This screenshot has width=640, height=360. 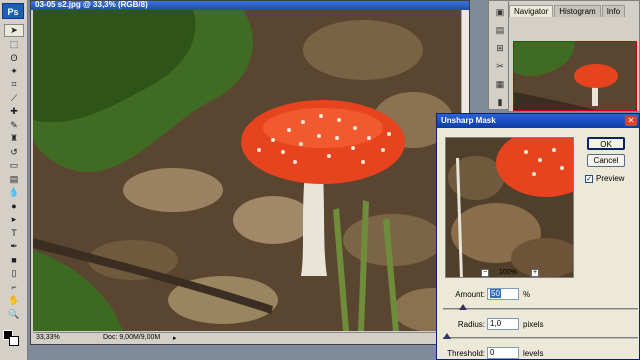 I want to click on zoom-readout: 33,33%, so click(x=48, y=337).